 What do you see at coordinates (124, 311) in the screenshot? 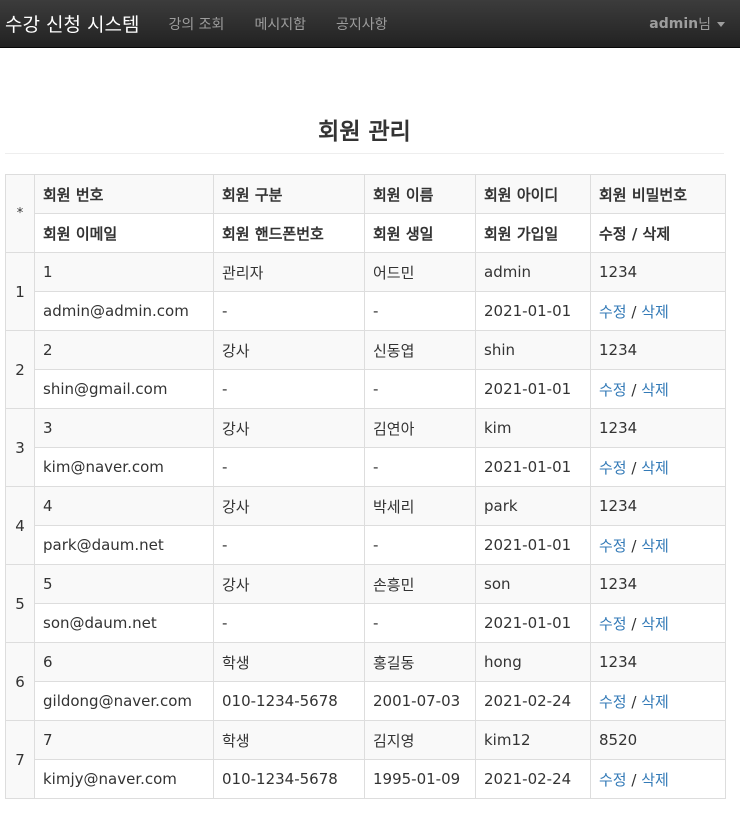
I see `cell-member-email: admin@admin.com` at bounding box center [124, 311].